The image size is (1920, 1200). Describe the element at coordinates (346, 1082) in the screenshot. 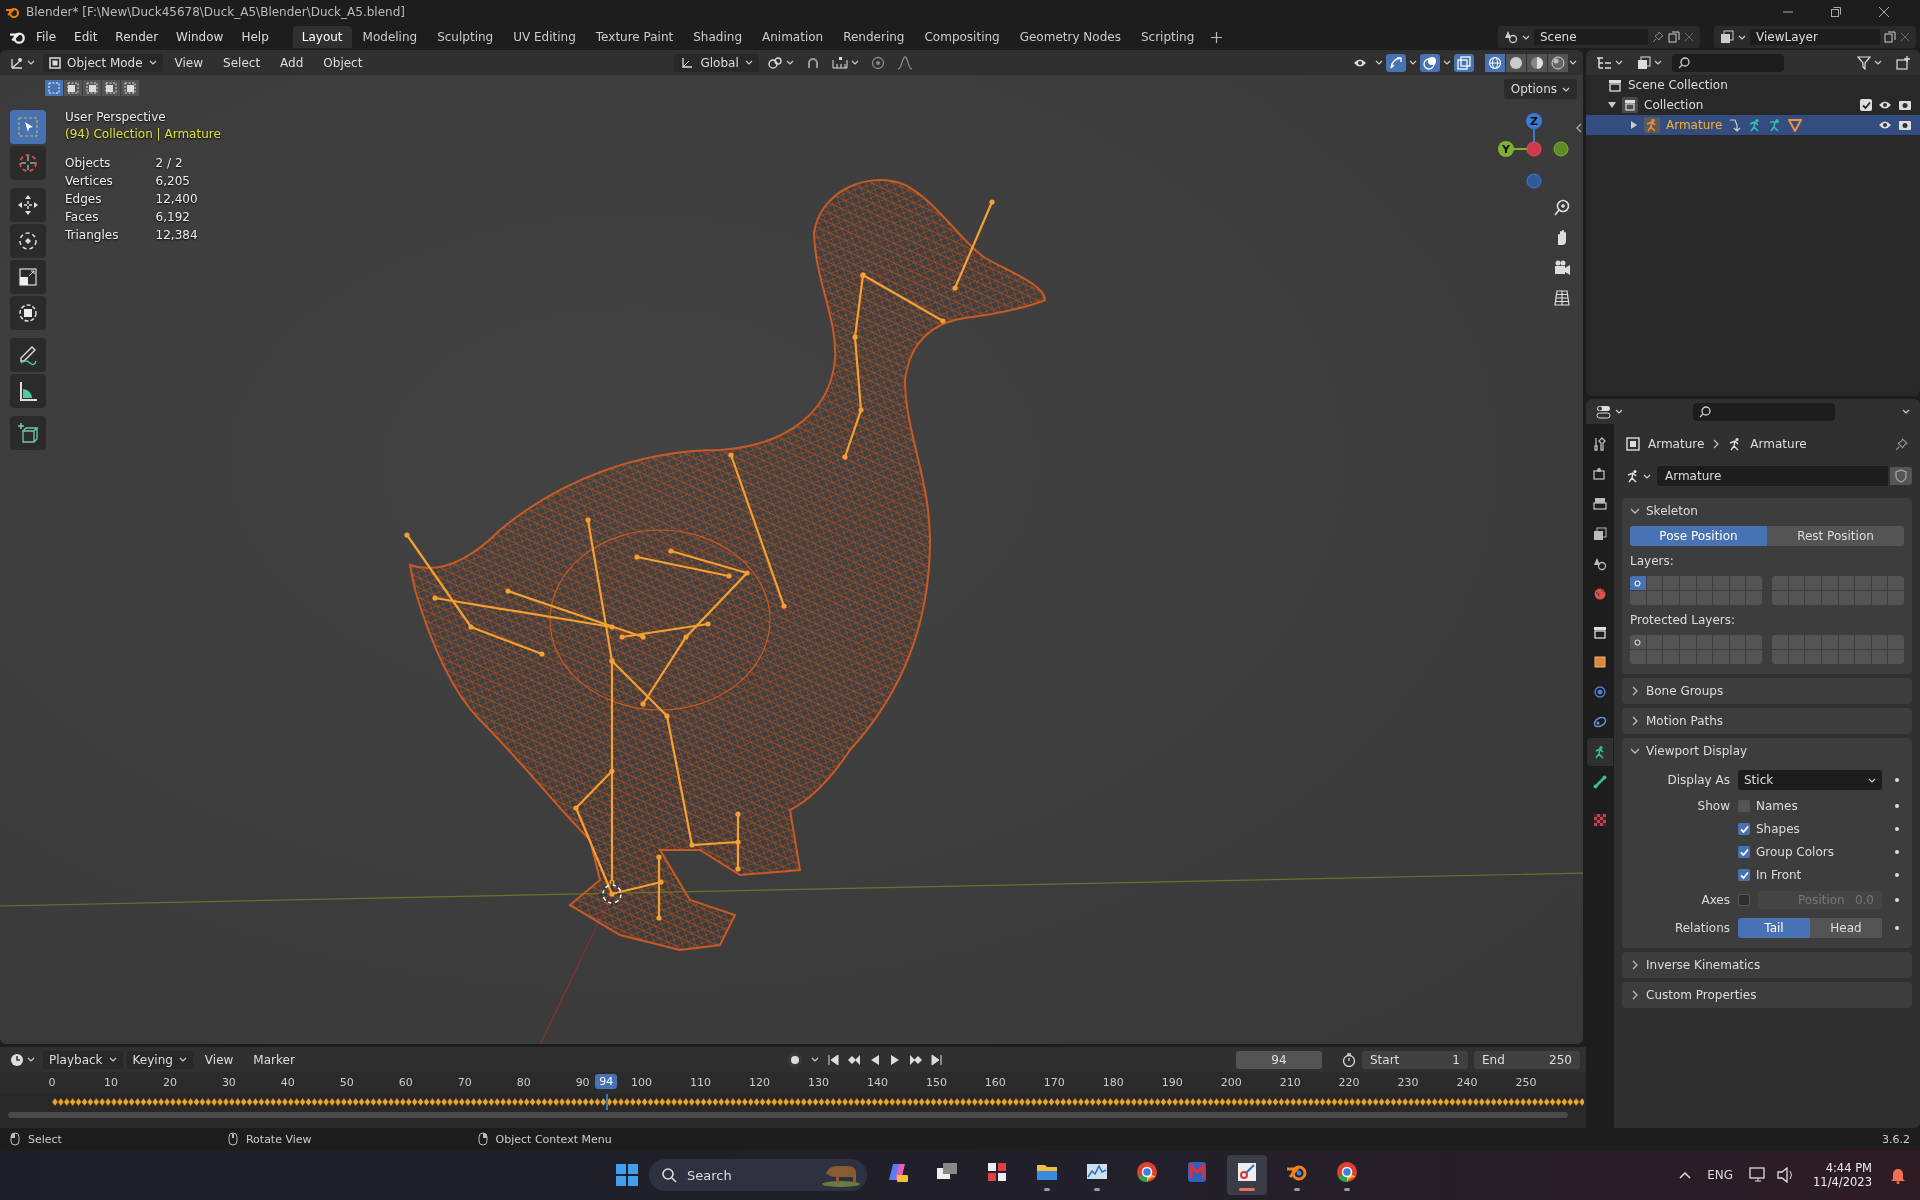

I see `frame-number: 50` at that location.